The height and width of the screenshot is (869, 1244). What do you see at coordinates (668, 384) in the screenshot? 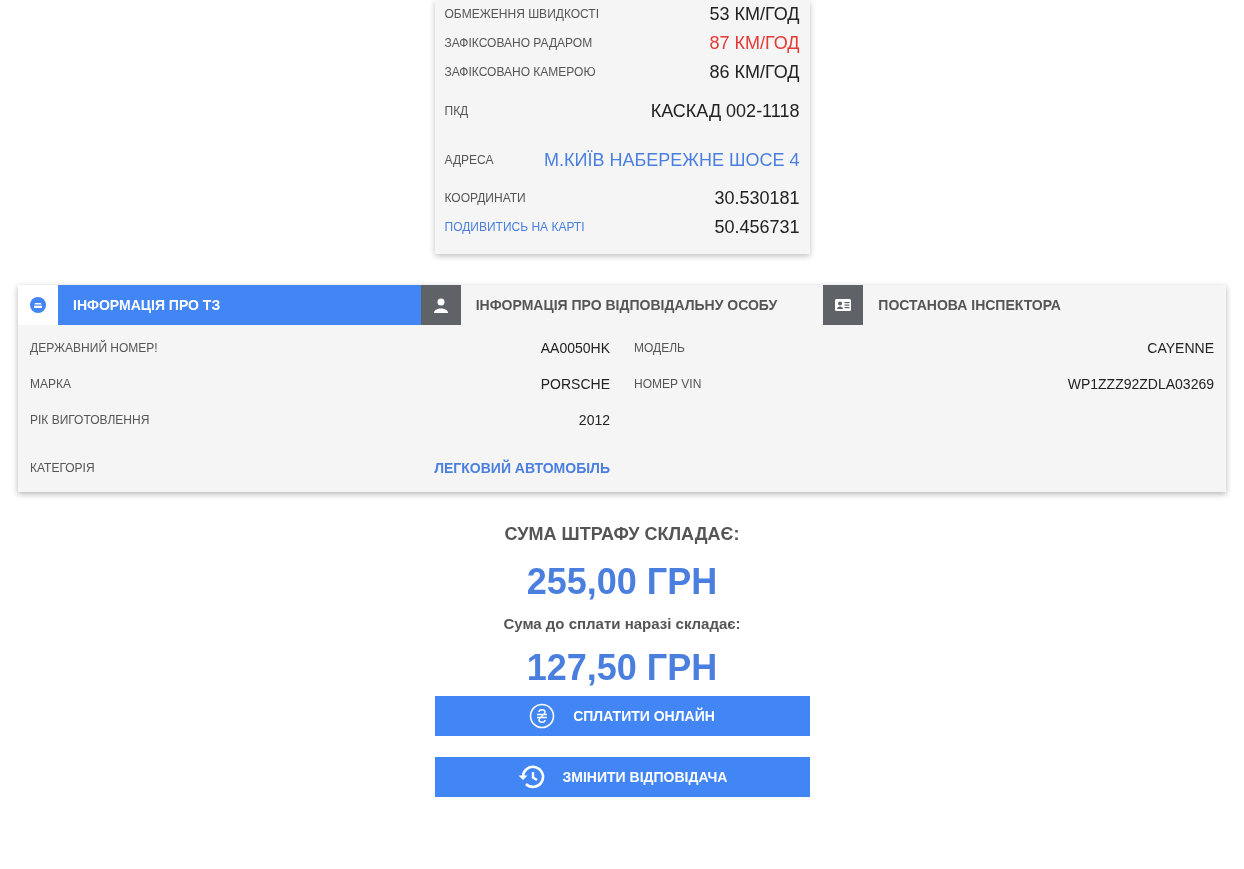
I see `field-label: НОМЕР VIN` at bounding box center [668, 384].